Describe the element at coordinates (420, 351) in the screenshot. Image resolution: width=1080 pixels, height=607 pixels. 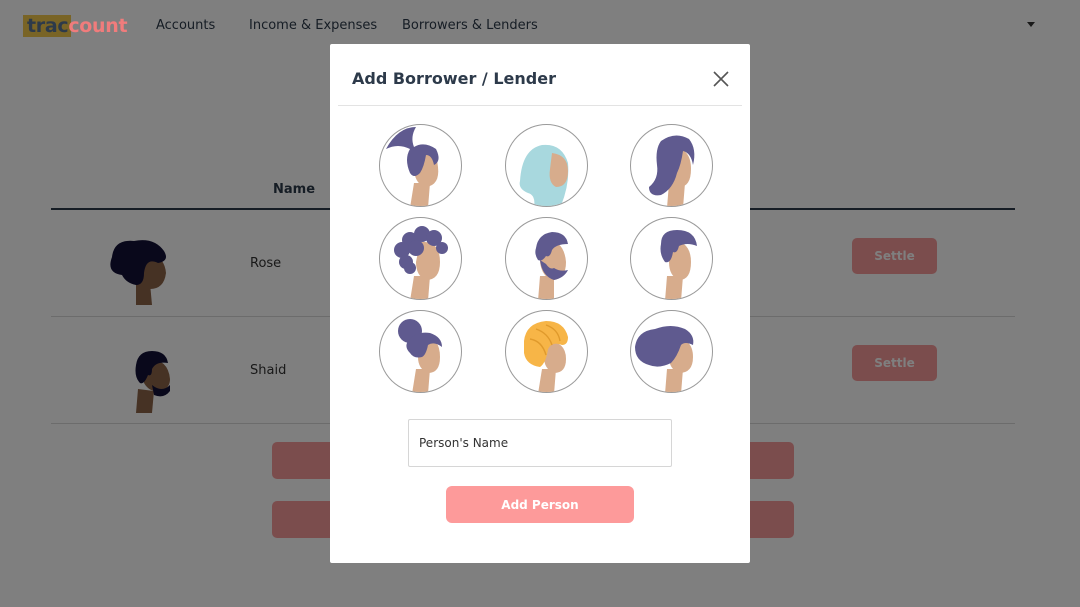
I see `avatar-option-bun-hair-woman` at that location.